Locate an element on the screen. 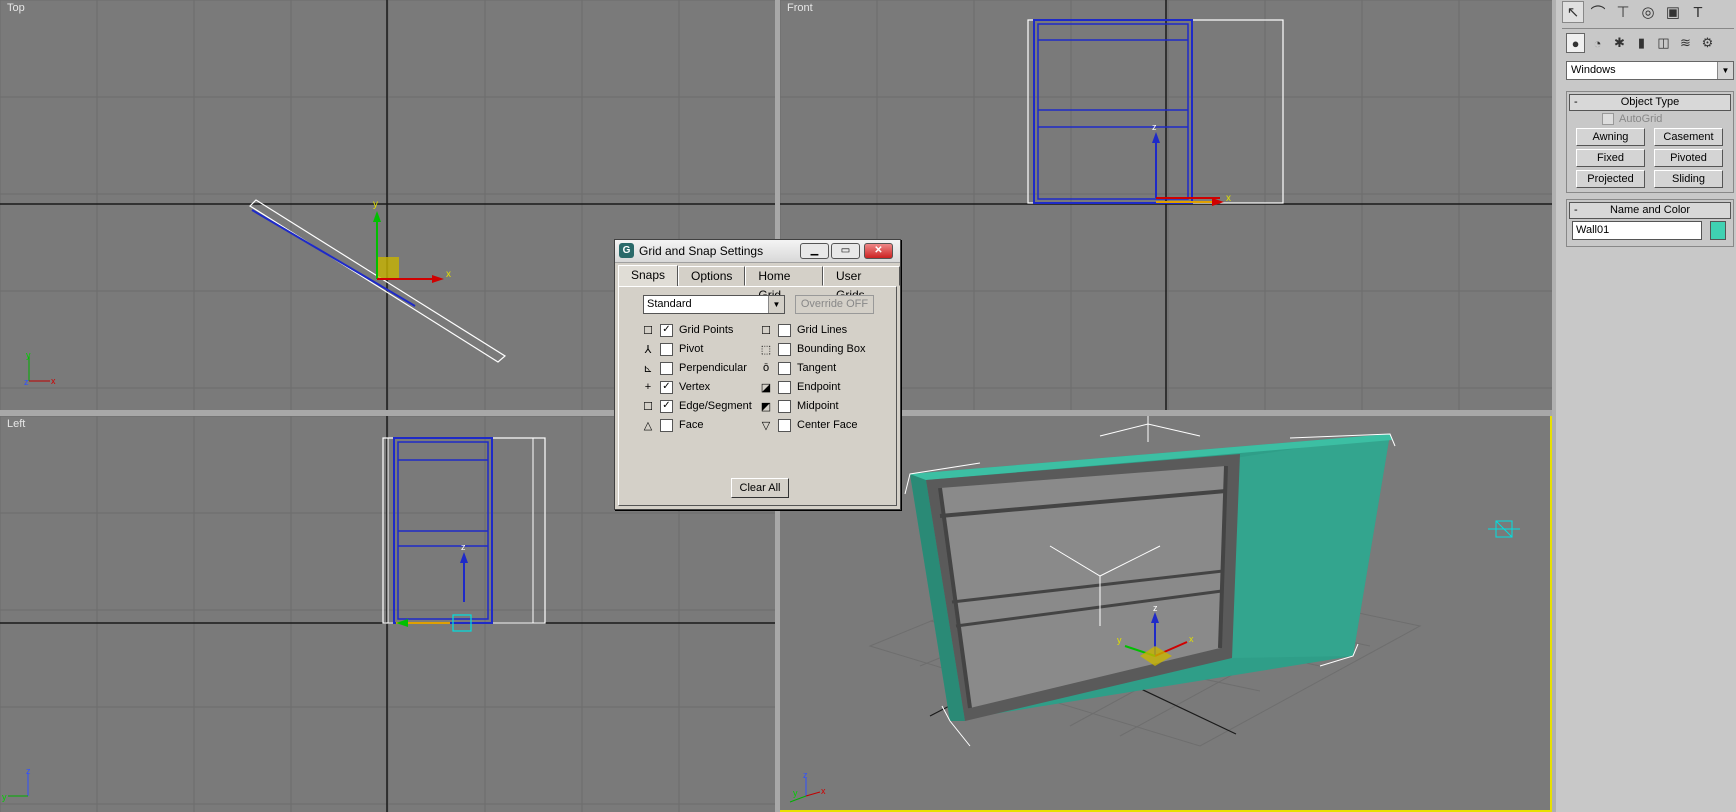 This screenshot has height=812, width=1736. snap-type-icon: ▽ is located at coordinates (766, 425).